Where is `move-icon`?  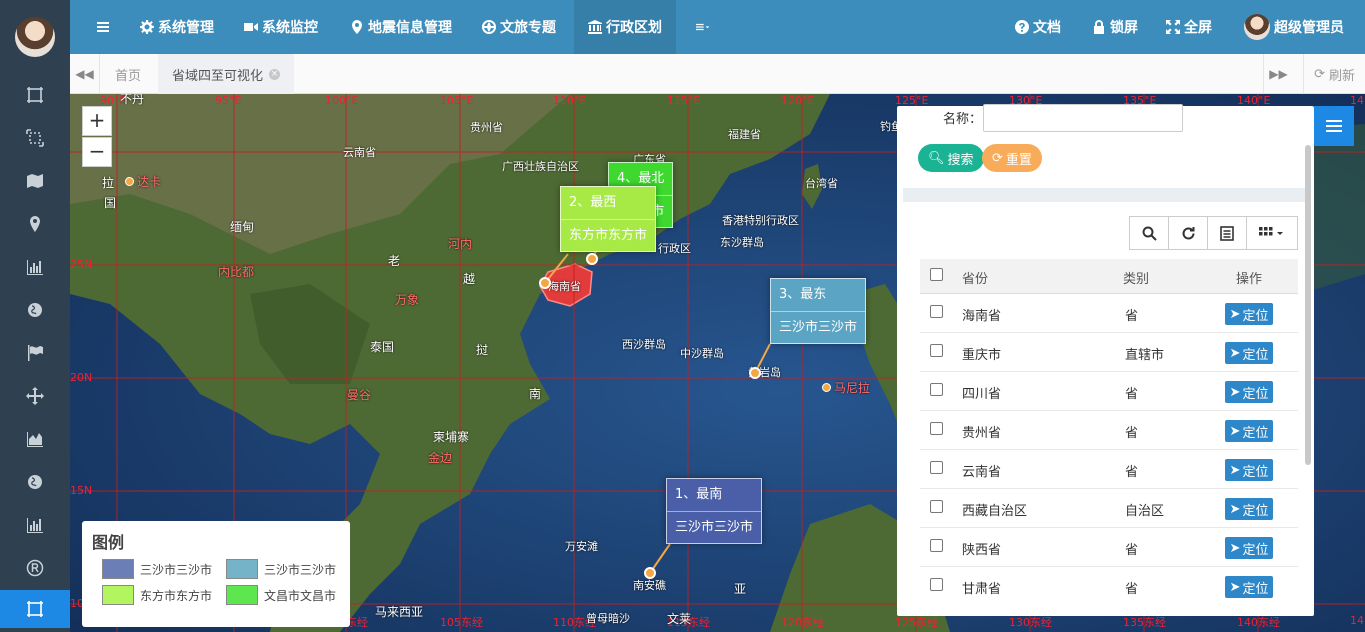
move-icon is located at coordinates (35, 396).